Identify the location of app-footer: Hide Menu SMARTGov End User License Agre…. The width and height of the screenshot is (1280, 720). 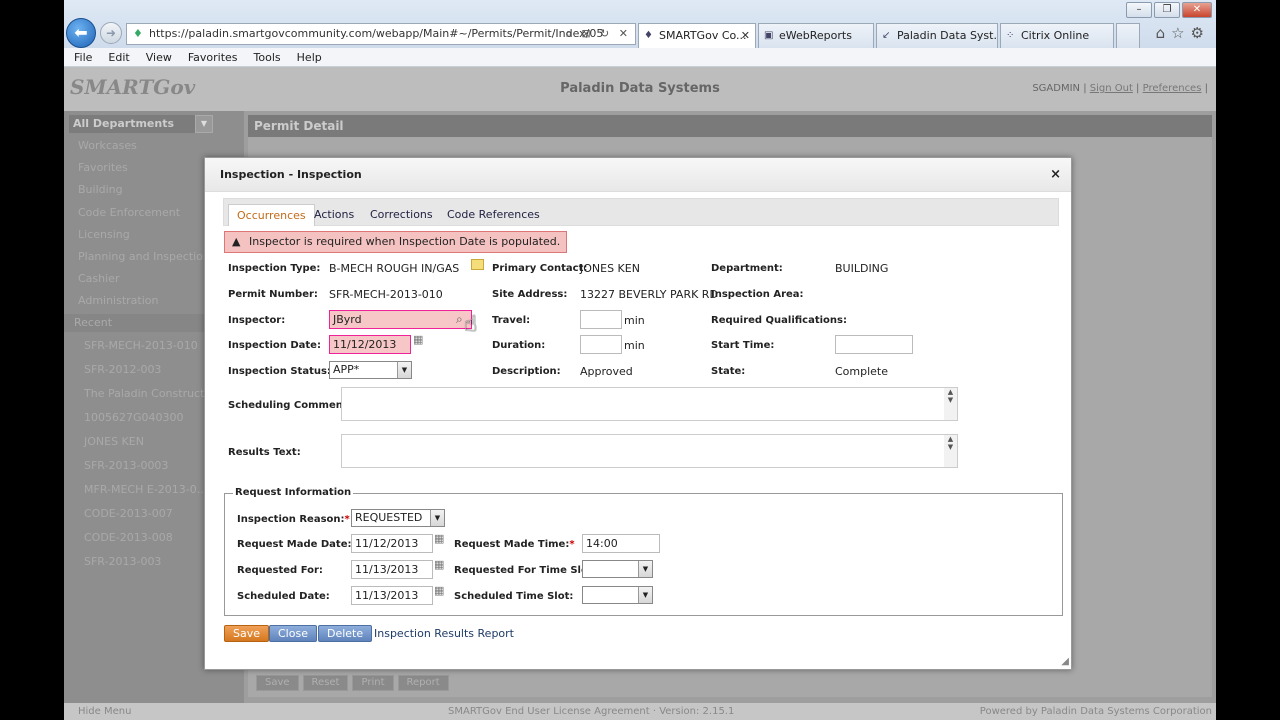
(640, 711).